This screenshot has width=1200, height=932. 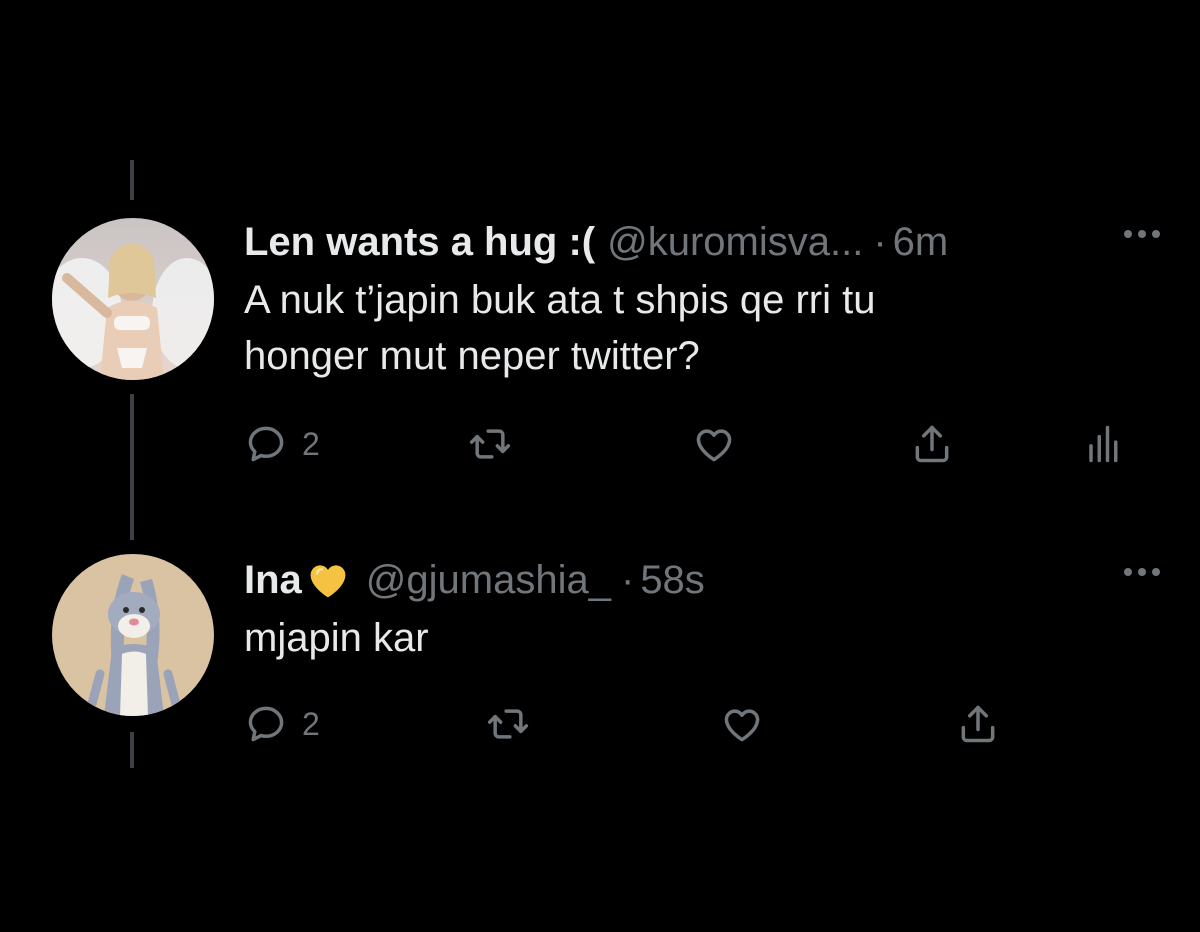 What do you see at coordinates (132, 467) in the screenshot?
I see `thread-line-middle` at bounding box center [132, 467].